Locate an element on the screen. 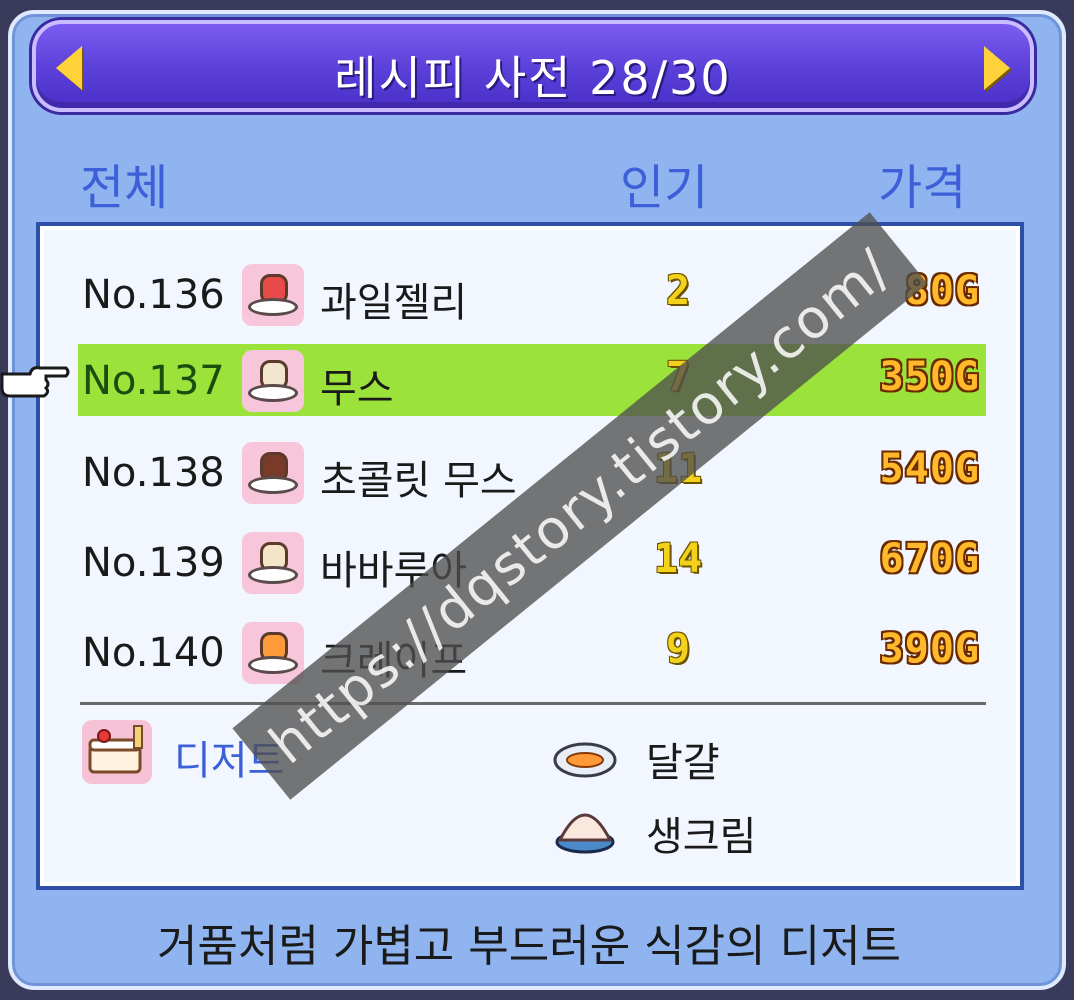  crepe-icon is located at coordinates (273, 653).